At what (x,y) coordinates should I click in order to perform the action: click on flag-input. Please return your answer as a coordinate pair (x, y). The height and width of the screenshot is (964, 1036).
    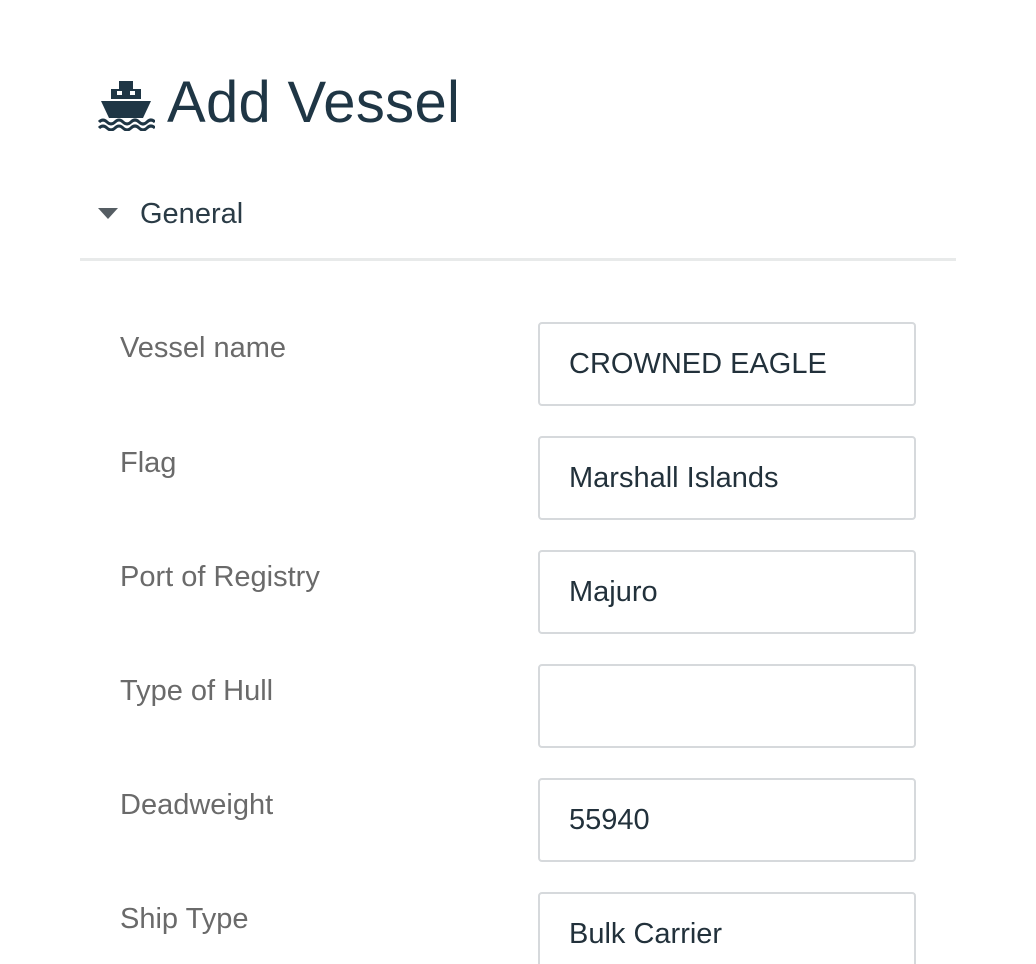
    Looking at the image, I should click on (727, 478).